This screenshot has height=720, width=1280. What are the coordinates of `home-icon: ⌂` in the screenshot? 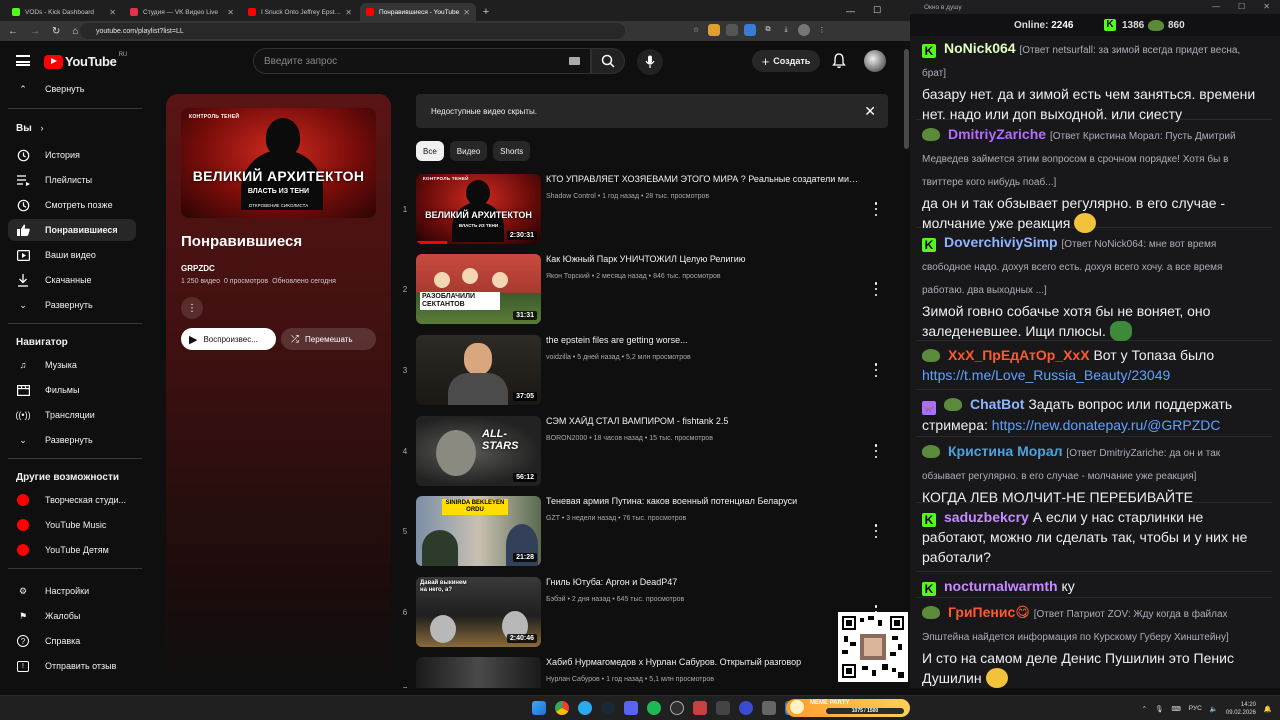 It's located at (75, 31).